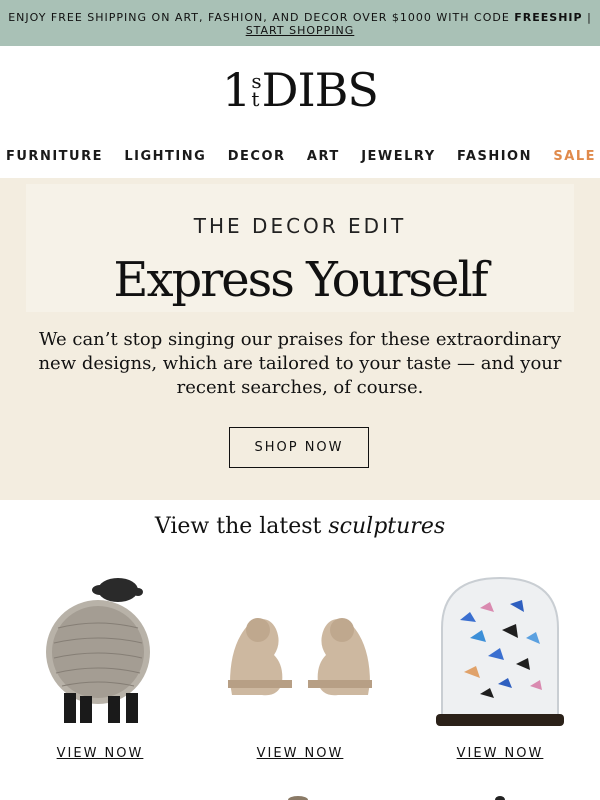  What do you see at coordinates (299, 447) in the screenshot?
I see `shop-now-button: SHOP NOW` at bounding box center [299, 447].